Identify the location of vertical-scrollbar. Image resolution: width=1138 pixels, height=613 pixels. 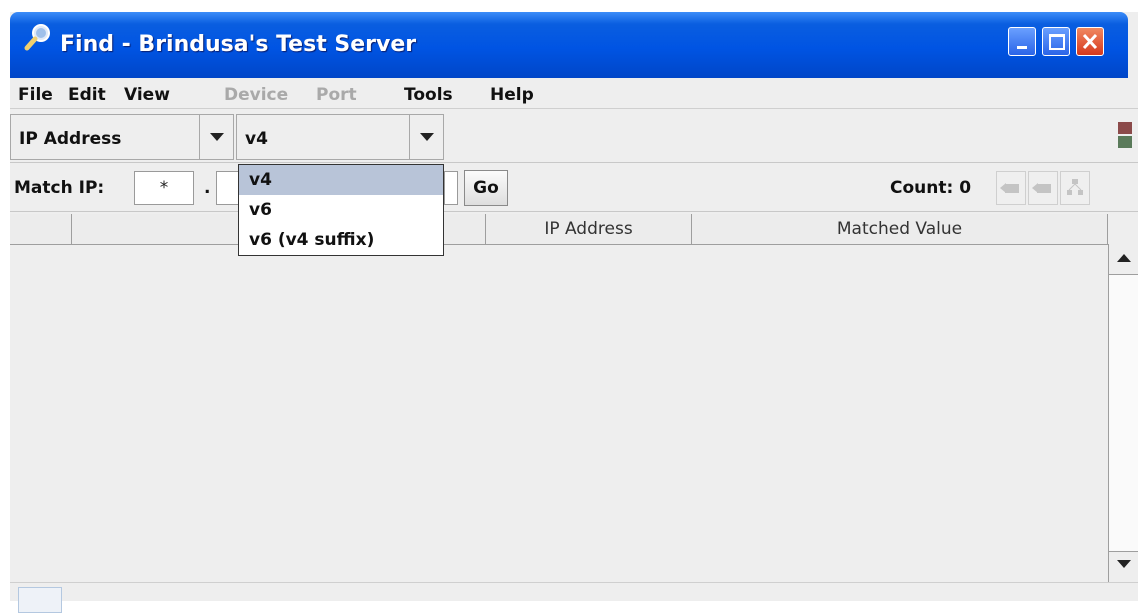
(1123, 413).